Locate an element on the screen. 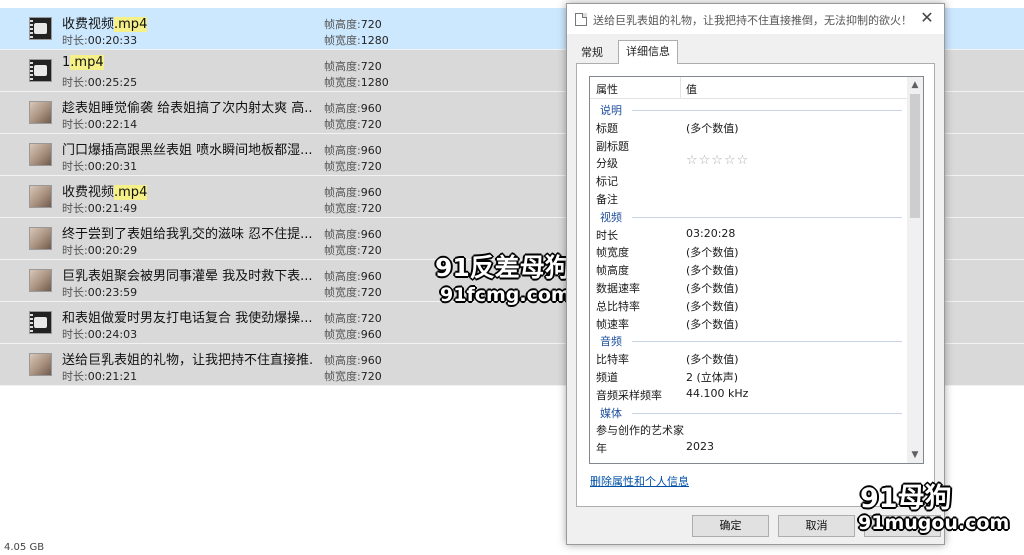 The image size is (1024, 555). photo-thumbnail is located at coordinates (40, 280).